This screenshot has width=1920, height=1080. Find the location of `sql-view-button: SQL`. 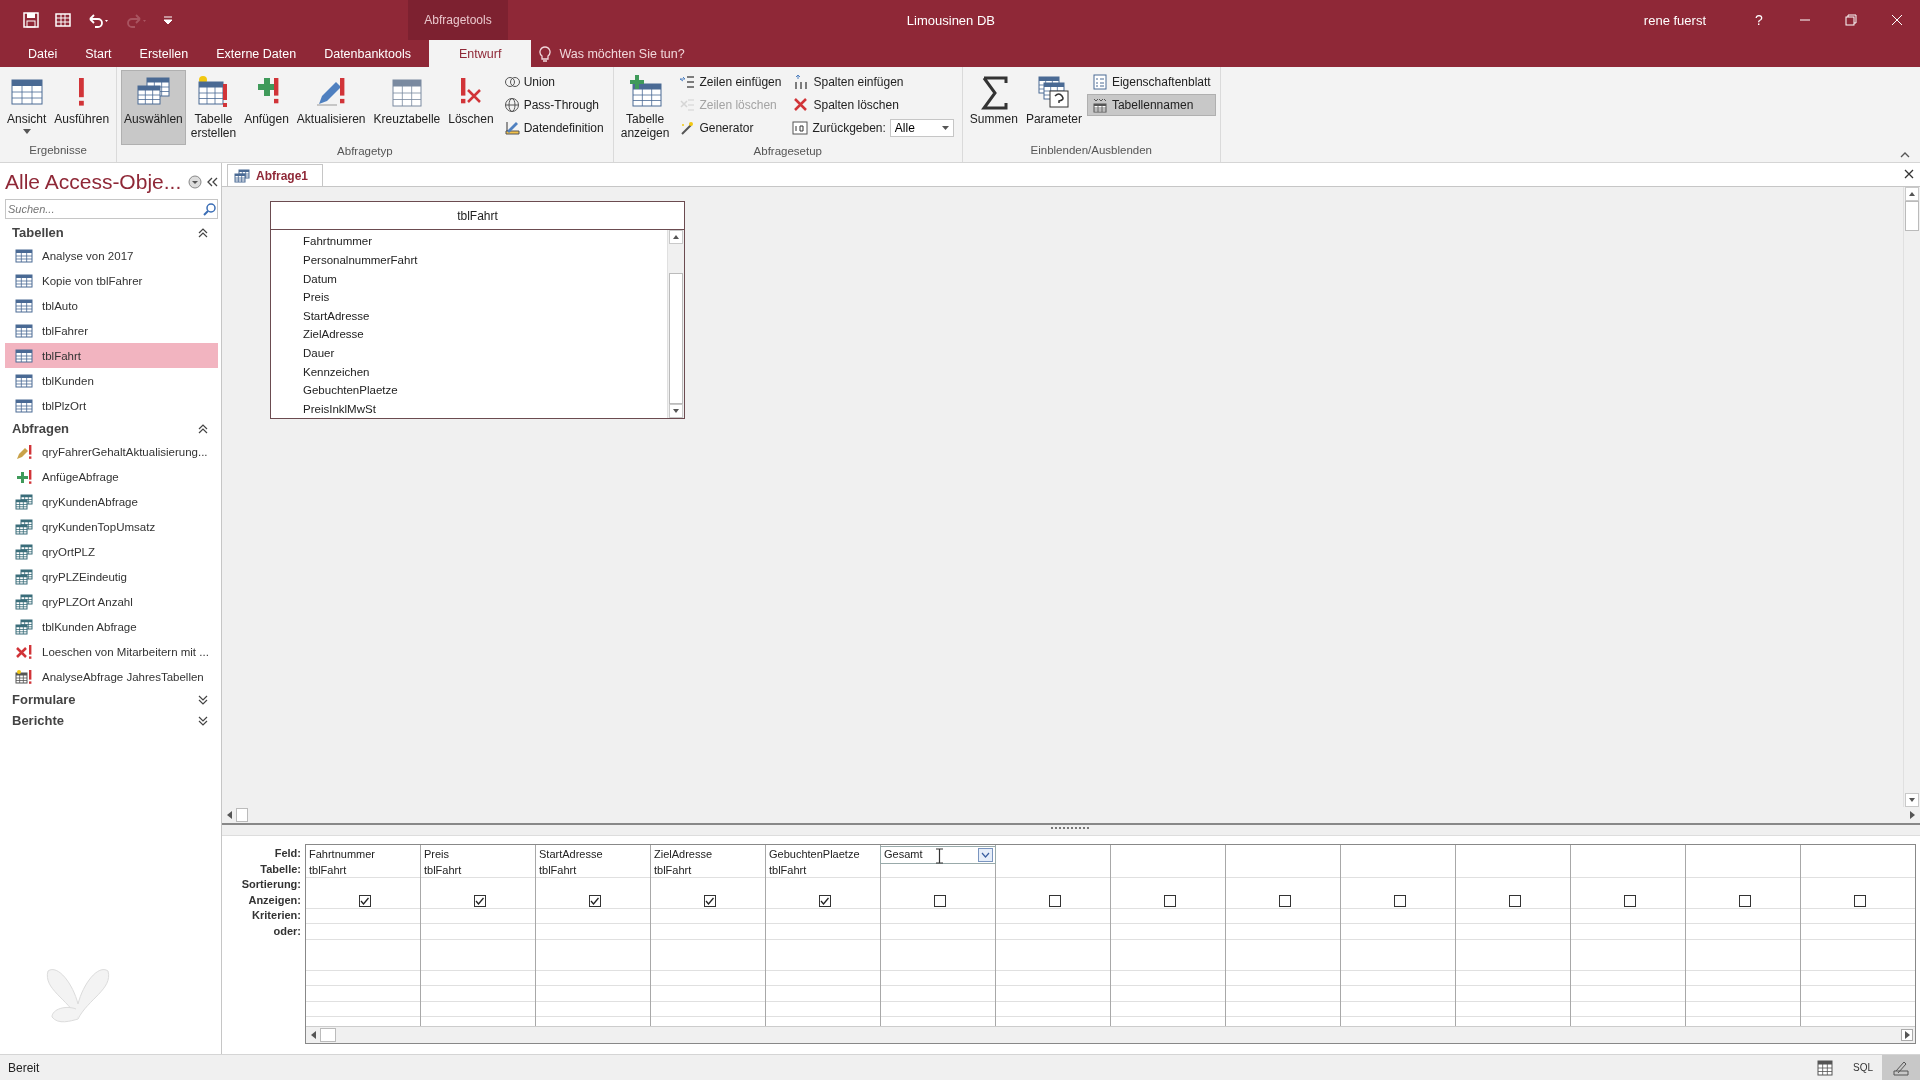

sql-view-button: SQL is located at coordinates (1863, 1067).